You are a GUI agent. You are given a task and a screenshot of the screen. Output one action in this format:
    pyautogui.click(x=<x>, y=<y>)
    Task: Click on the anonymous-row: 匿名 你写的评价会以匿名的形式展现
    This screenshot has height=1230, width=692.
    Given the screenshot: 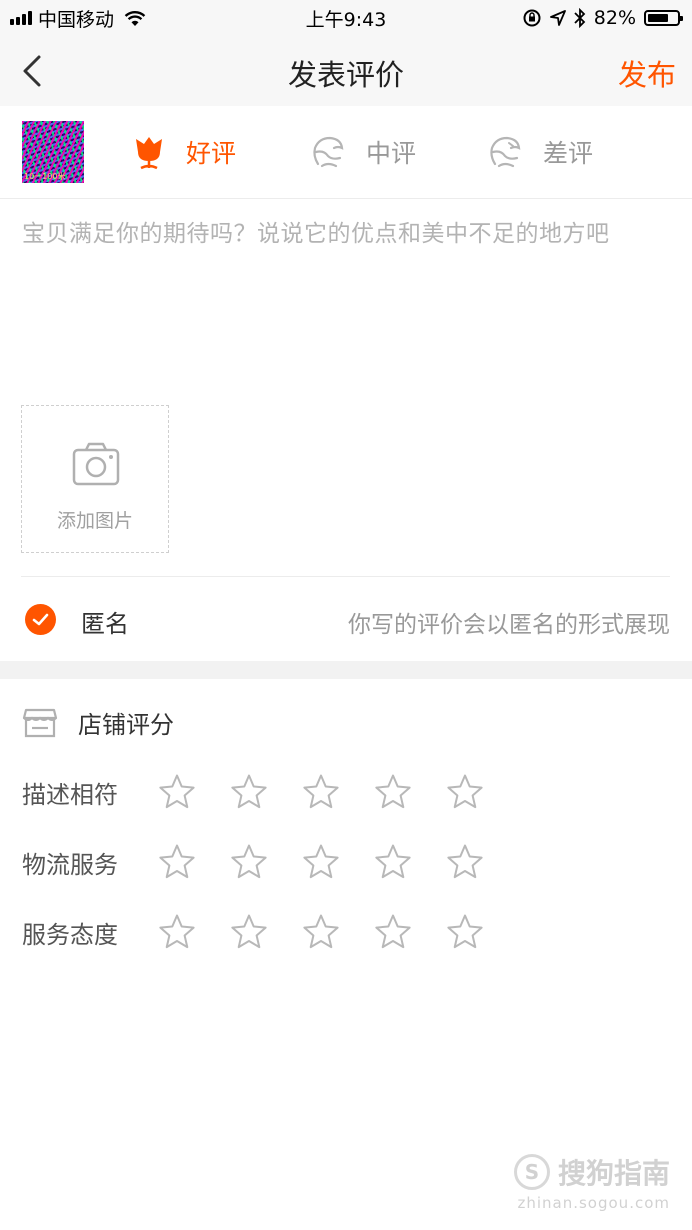 What is the action you would take?
    pyautogui.click(x=345, y=618)
    